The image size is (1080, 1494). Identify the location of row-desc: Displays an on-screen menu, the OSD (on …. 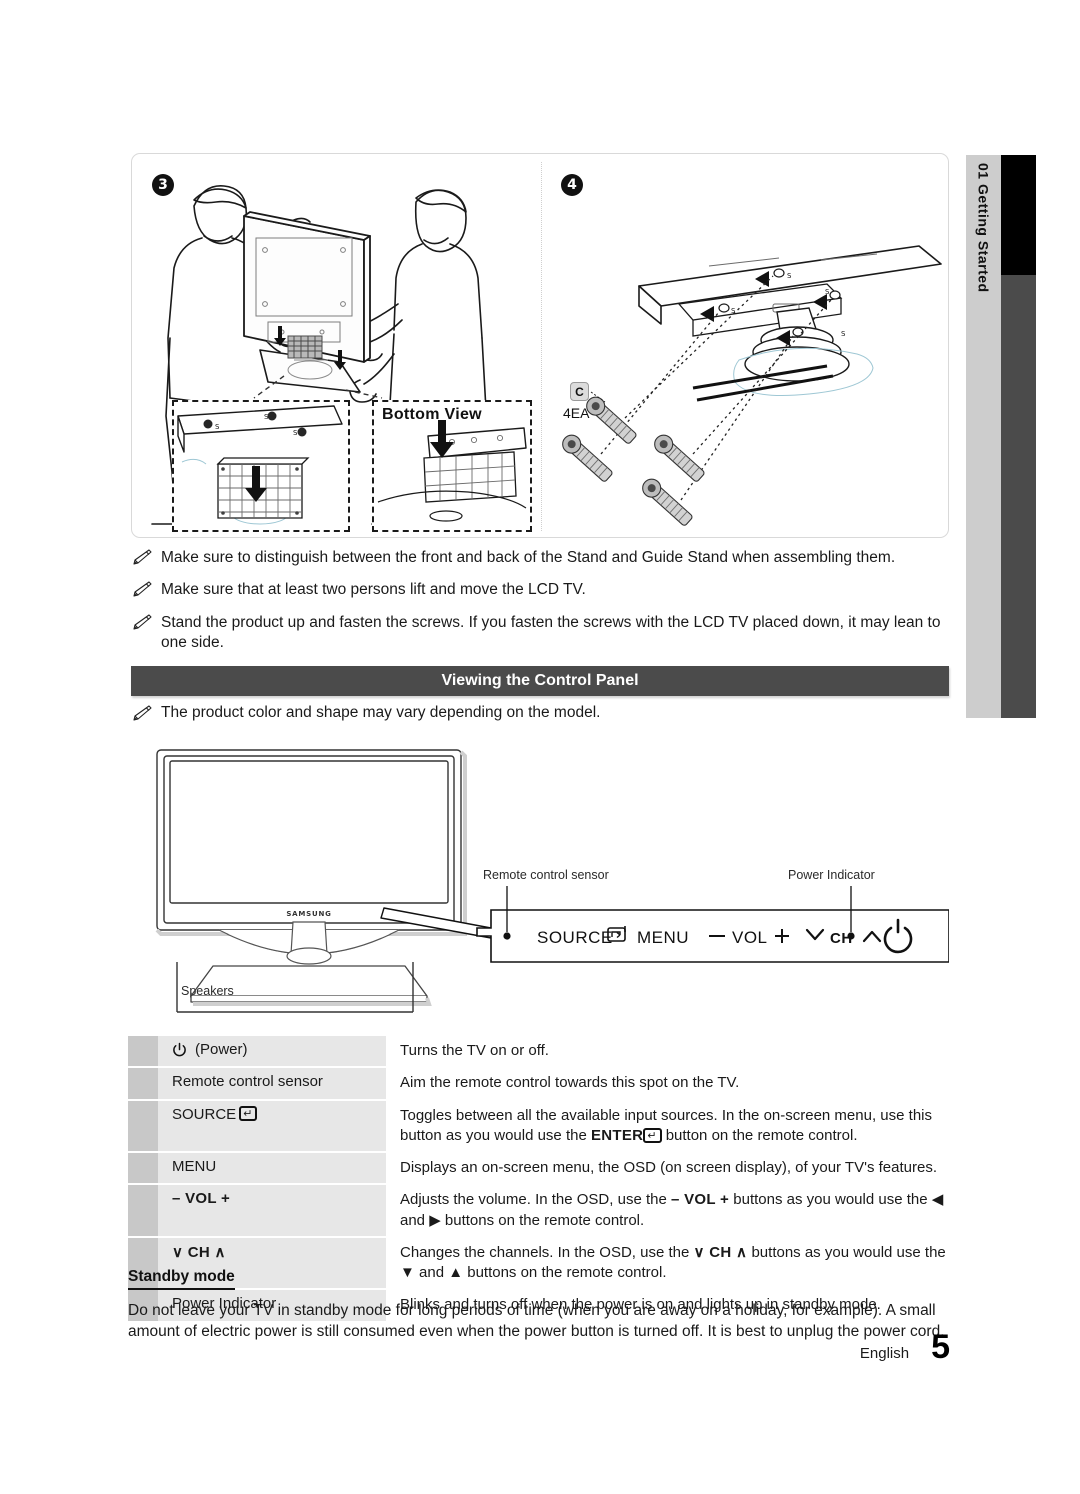
(668, 1167).